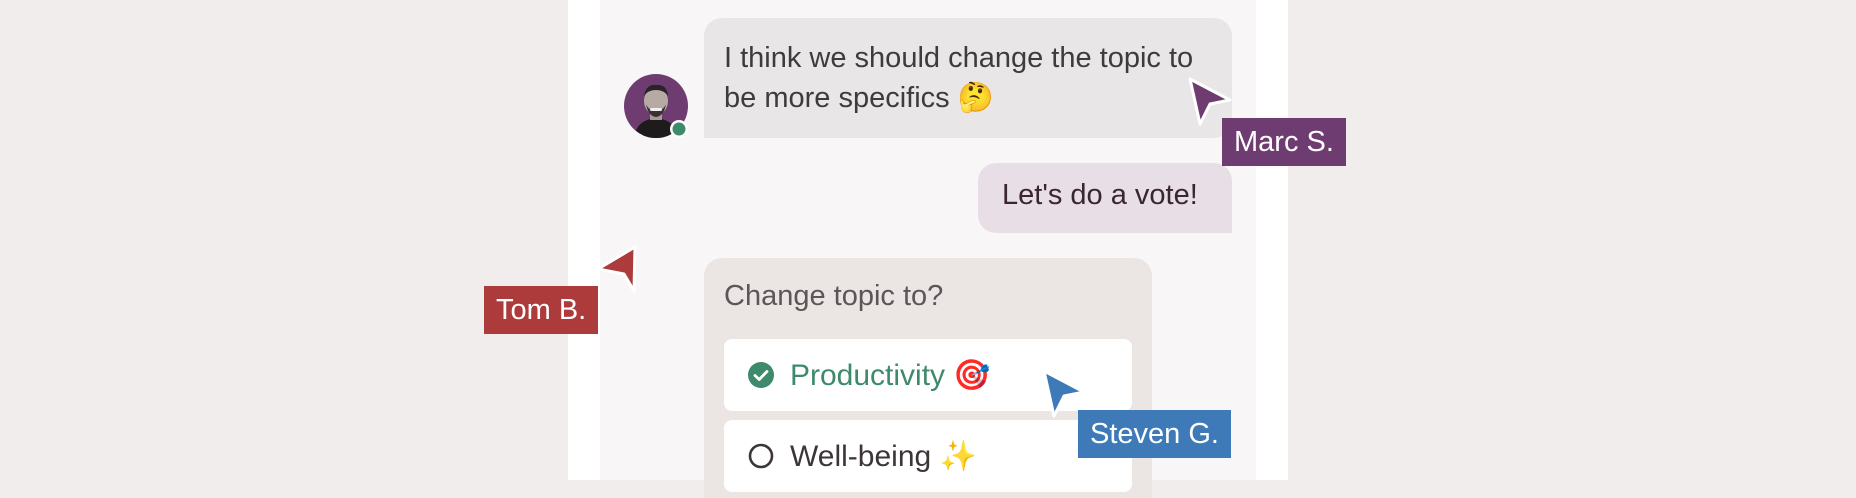 This screenshot has height=498, width=1856. I want to click on cursor-pointer-icon, so click(616, 269).